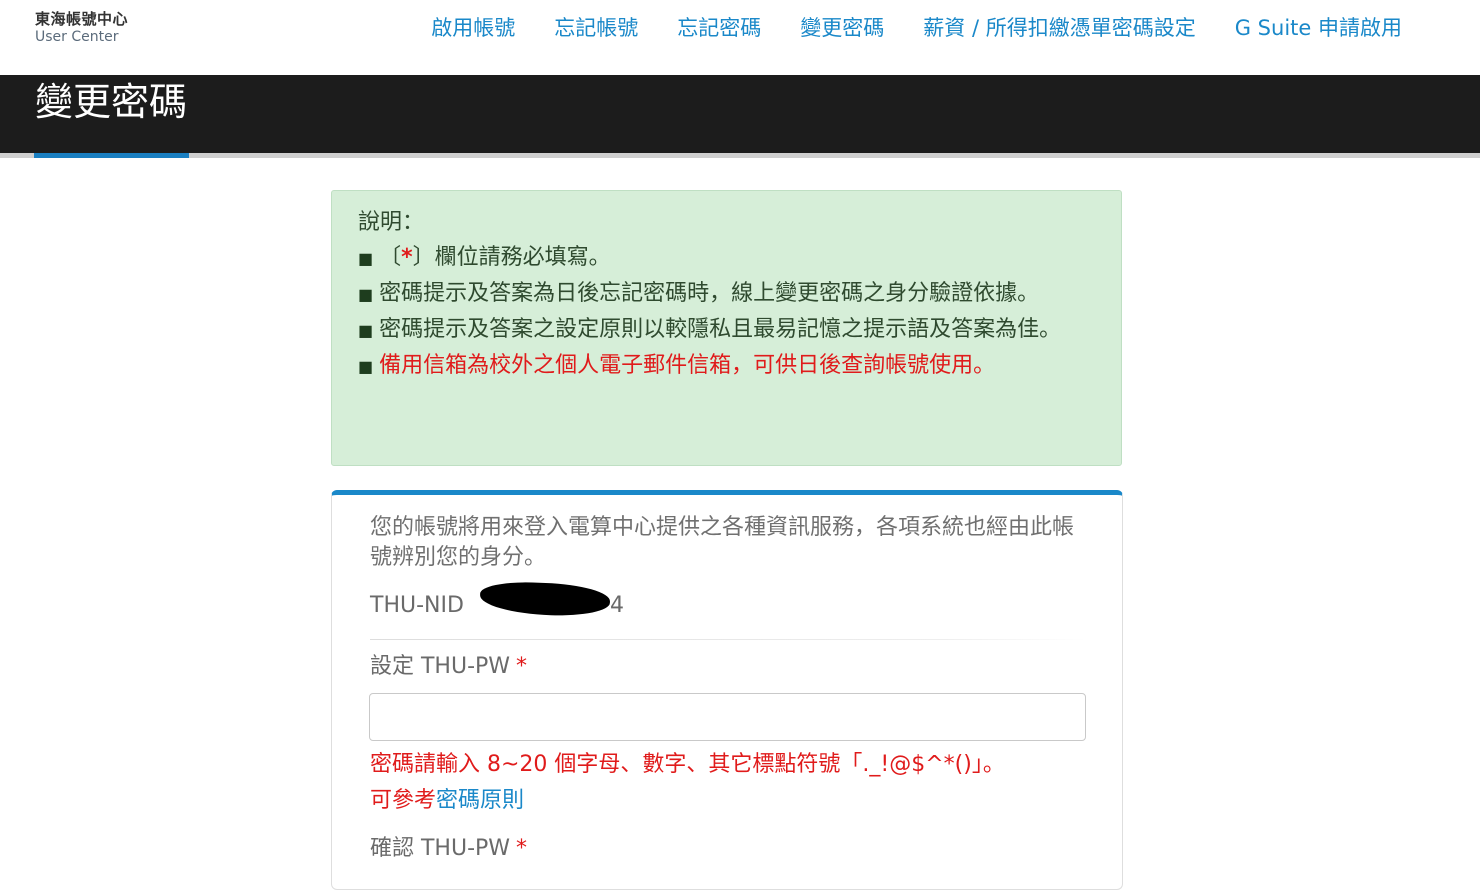 The height and width of the screenshot is (890, 1480). What do you see at coordinates (417, 605) in the screenshot?
I see `nid-label: THU-NID` at bounding box center [417, 605].